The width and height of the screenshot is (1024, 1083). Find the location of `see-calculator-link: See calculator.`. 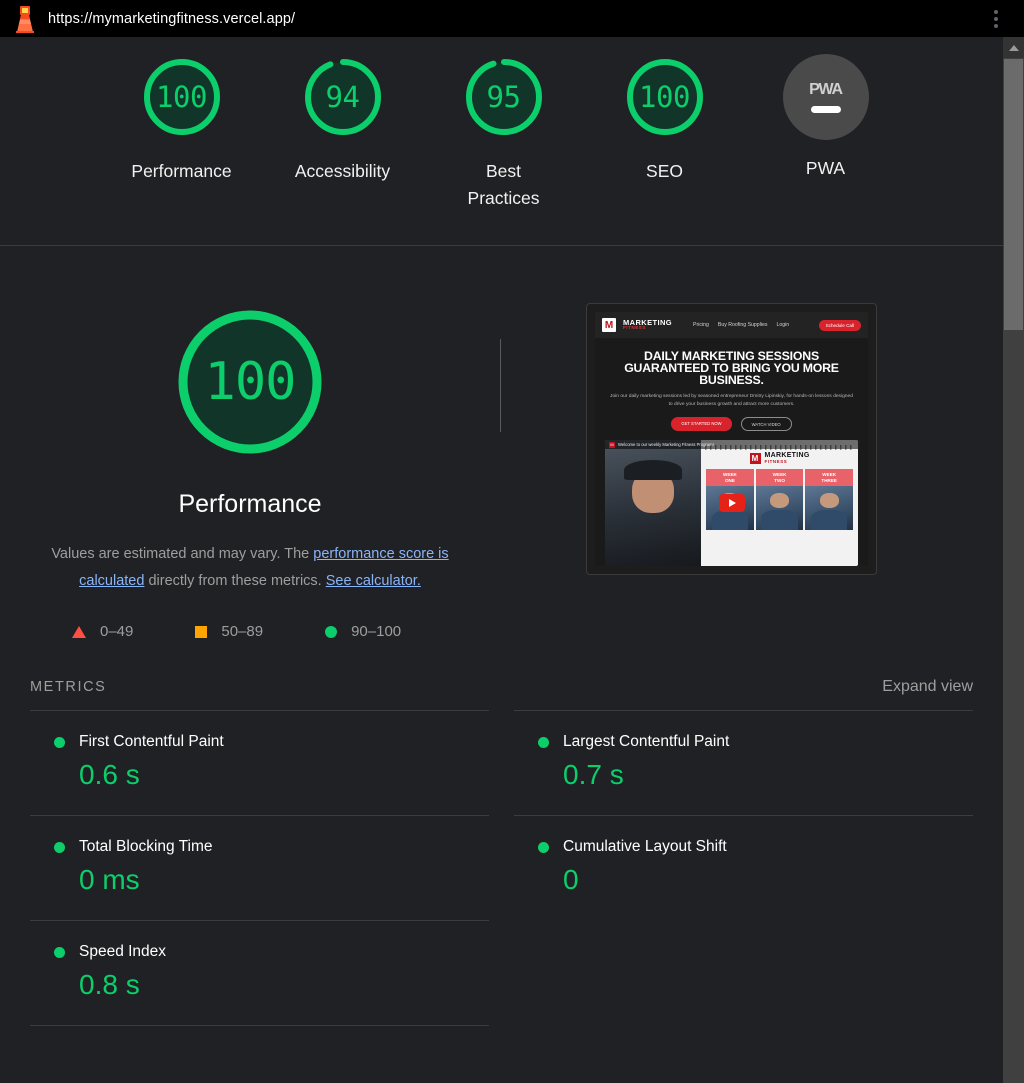

see-calculator-link: See calculator. is located at coordinates (373, 581).